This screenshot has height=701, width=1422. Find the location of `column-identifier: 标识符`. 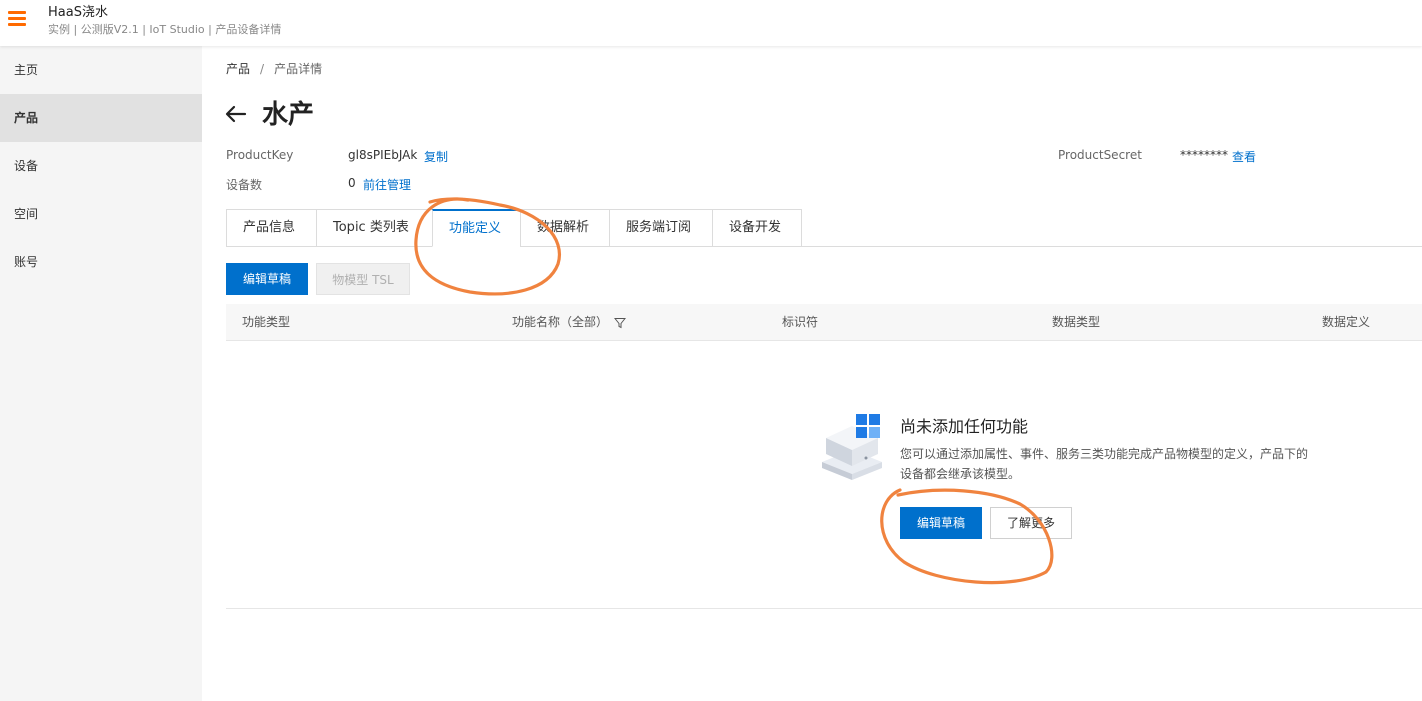

column-identifier: 标识符 is located at coordinates (800, 322).